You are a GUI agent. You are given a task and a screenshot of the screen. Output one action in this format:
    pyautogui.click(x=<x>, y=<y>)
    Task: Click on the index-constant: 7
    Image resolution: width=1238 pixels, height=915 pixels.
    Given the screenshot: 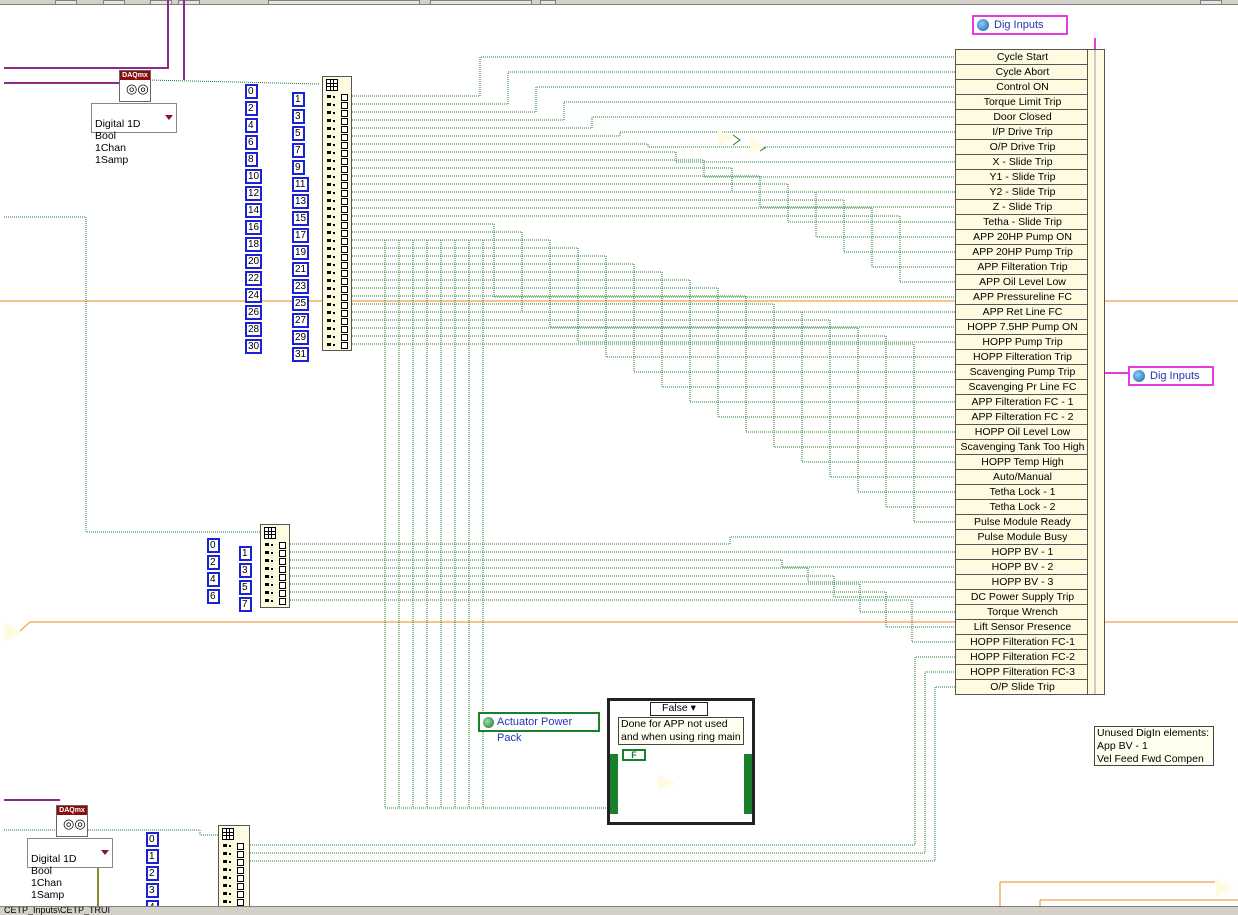 What is the action you would take?
    pyautogui.click(x=245, y=604)
    